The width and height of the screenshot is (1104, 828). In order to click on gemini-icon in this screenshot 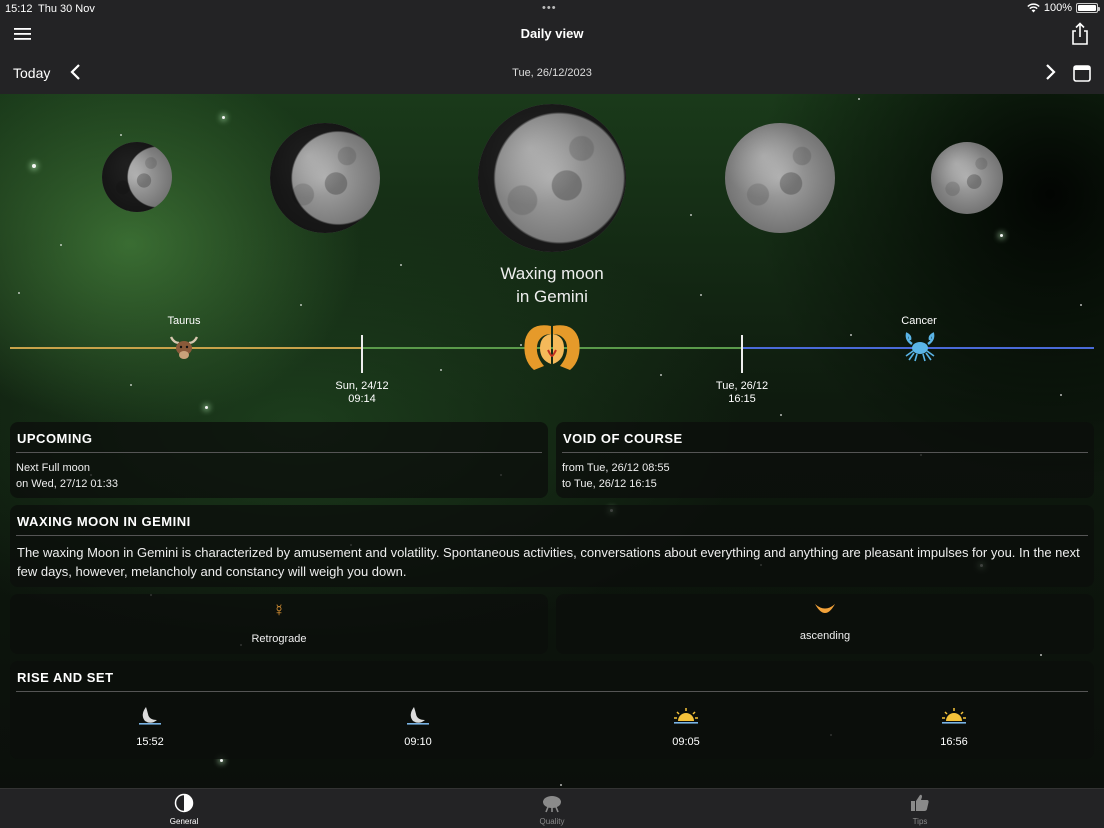, I will do `click(552, 347)`.